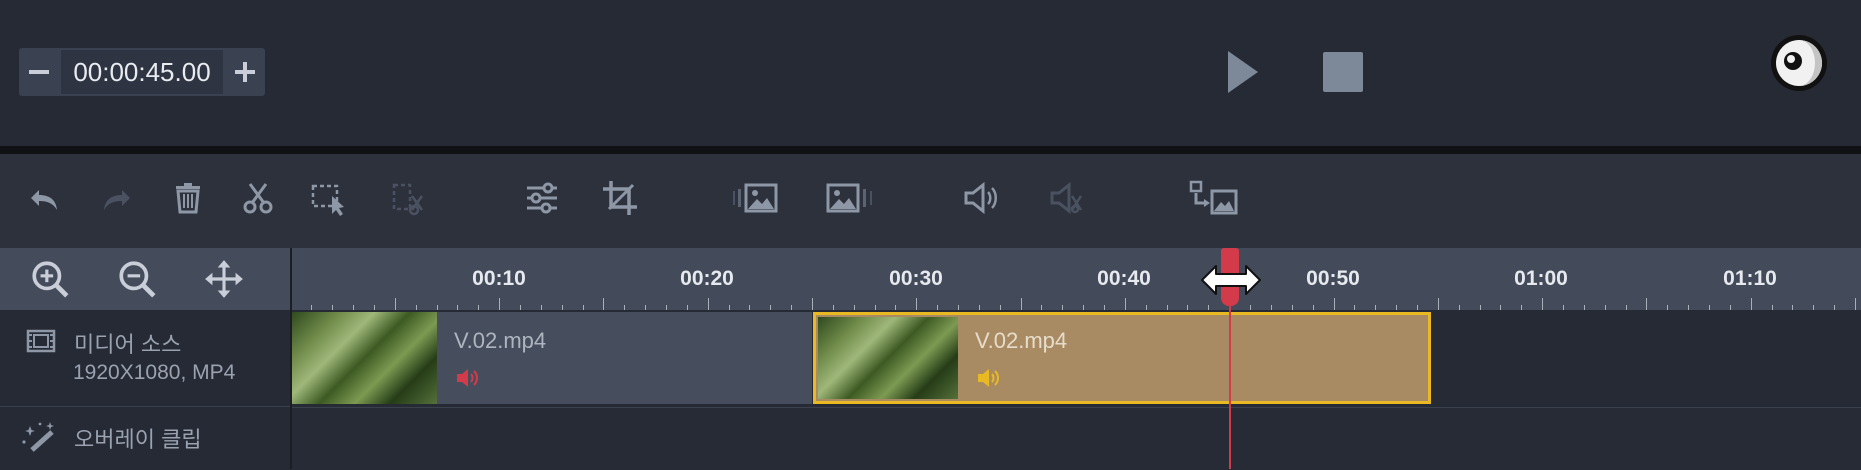  I want to click on fade-out-button, so click(850, 198).